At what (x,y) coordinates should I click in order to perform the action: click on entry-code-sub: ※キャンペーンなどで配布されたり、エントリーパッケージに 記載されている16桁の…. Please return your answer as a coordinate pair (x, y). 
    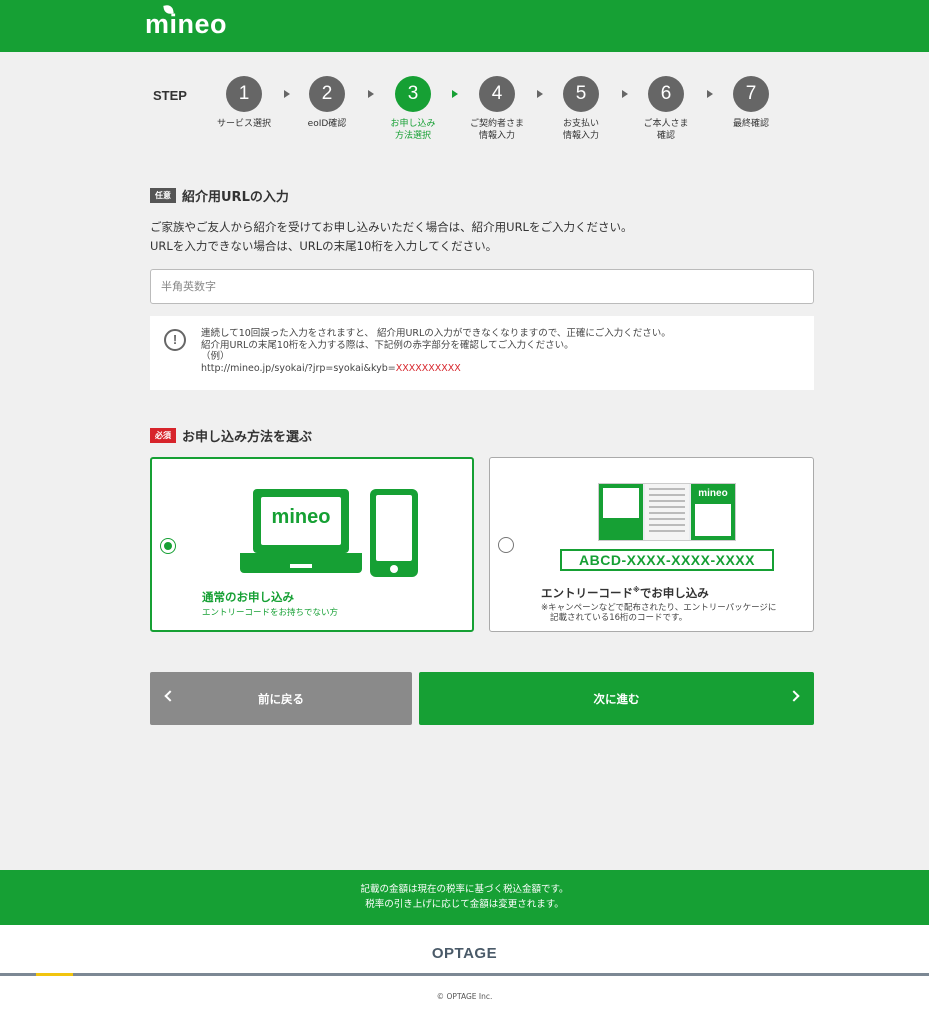
    Looking at the image, I should click on (658, 613).